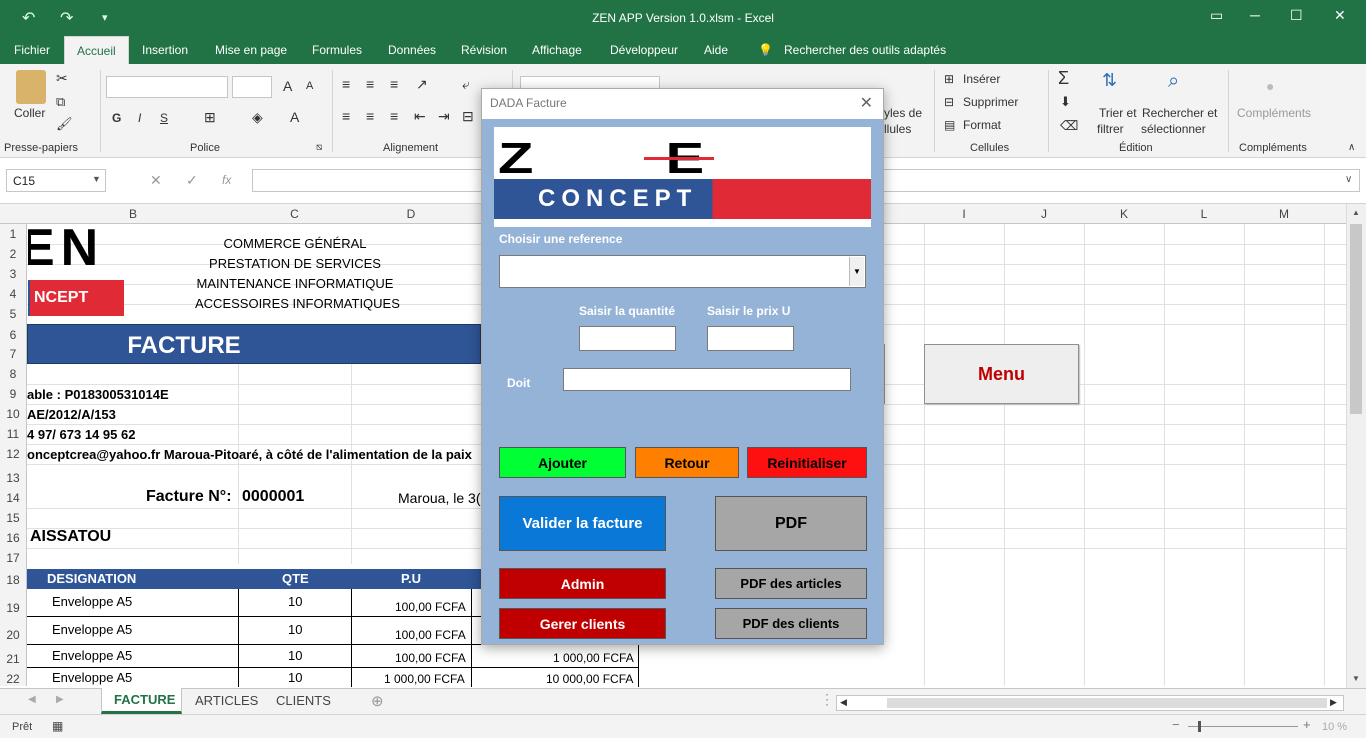 The width and height of the screenshot is (1366, 738). What do you see at coordinates (13, 374) in the screenshot?
I see `row-header: 8` at bounding box center [13, 374].